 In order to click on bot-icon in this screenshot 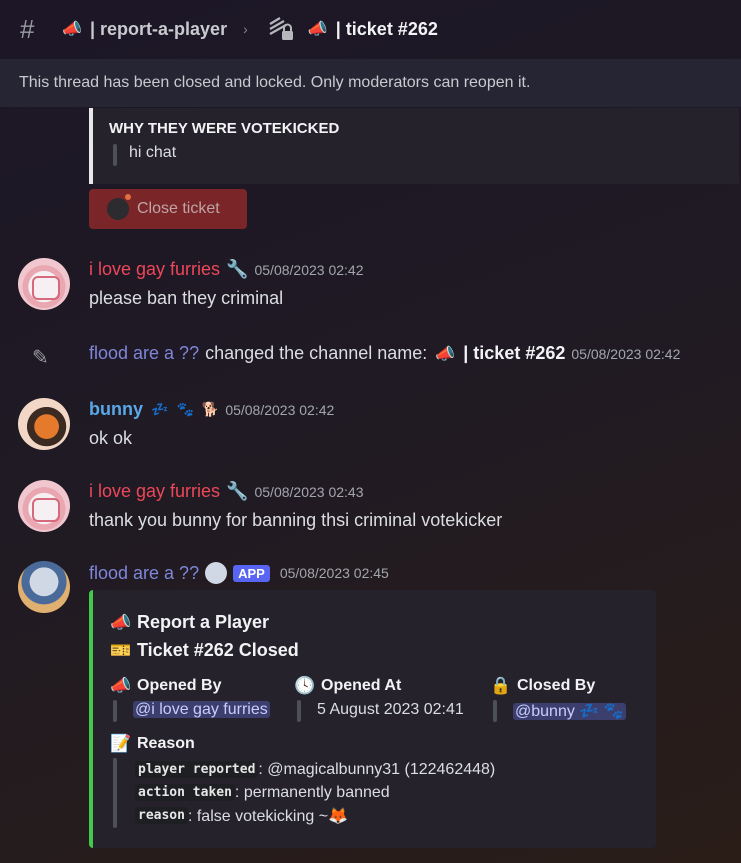, I will do `click(216, 573)`.